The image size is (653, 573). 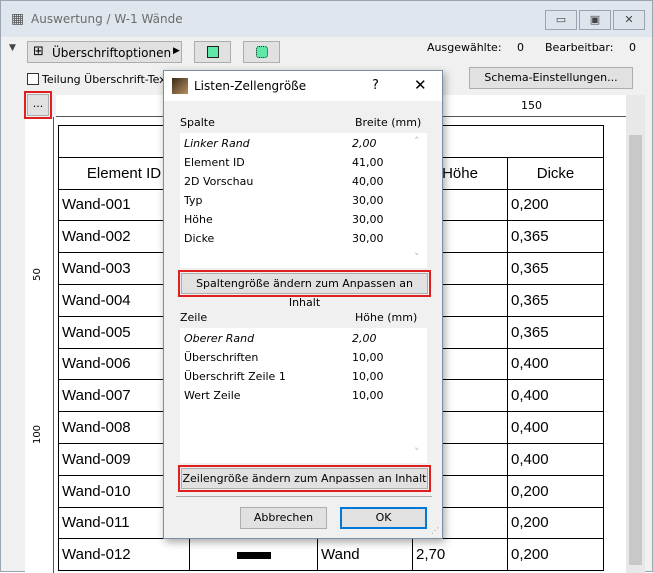 What do you see at coordinates (460, 555) in the screenshot?
I see `cell-height: 2,70` at bounding box center [460, 555].